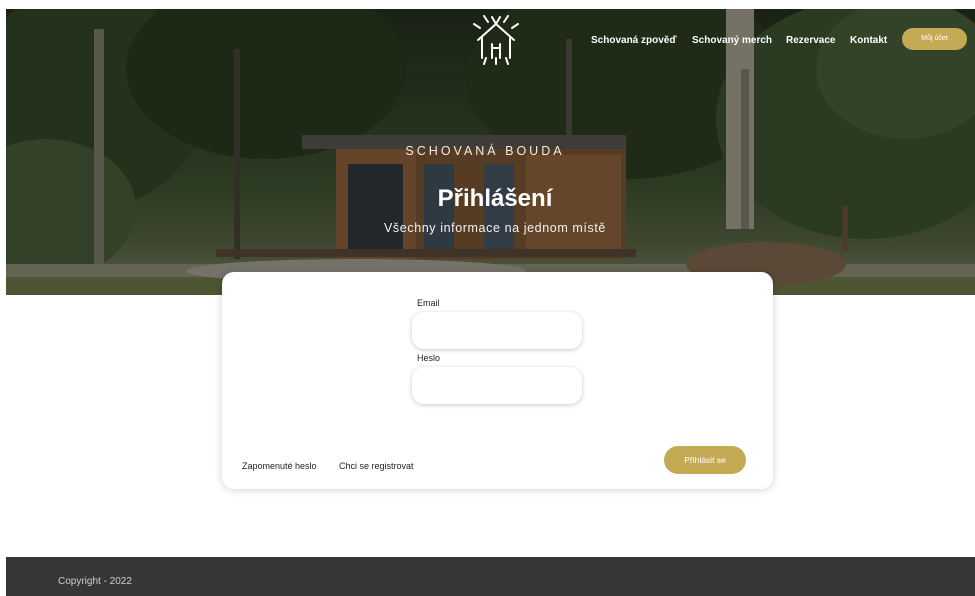 The width and height of the screenshot is (975, 596). What do you see at coordinates (95, 581) in the screenshot?
I see `copyright-text: Copyright - 2022` at bounding box center [95, 581].